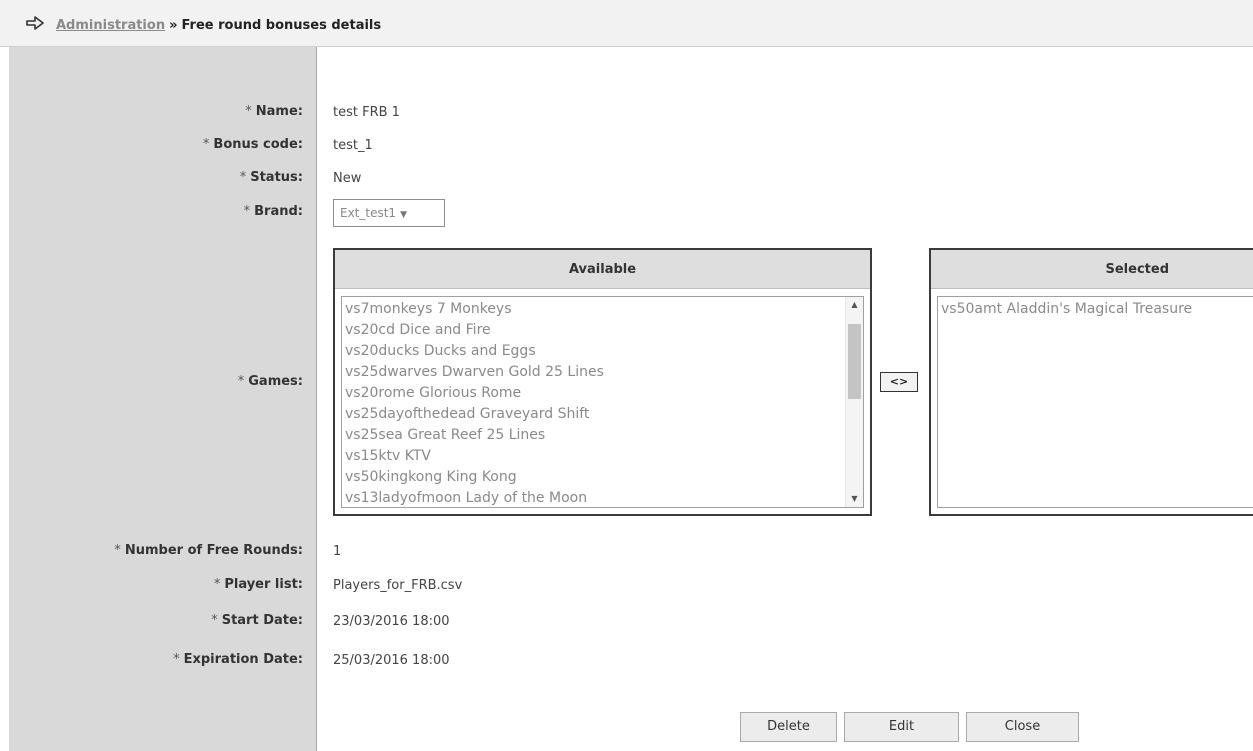 The image size is (1253, 751). I want to click on name-label: * Name:, so click(274, 111).